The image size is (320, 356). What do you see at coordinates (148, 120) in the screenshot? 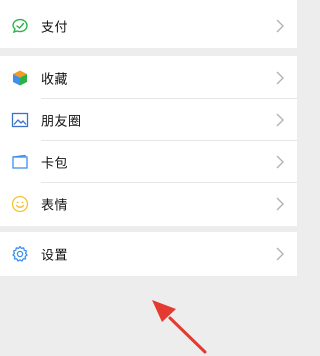
I see `menu-item-moments: 朋友圈` at bounding box center [148, 120].